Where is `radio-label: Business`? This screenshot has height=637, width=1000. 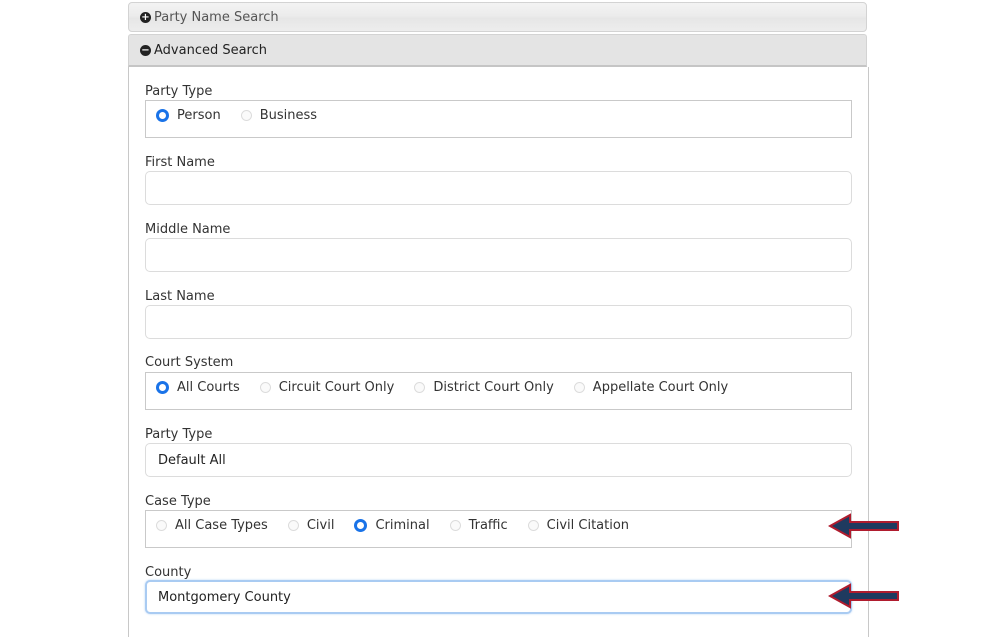
radio-label: Business is located at coordinates (288, 115).